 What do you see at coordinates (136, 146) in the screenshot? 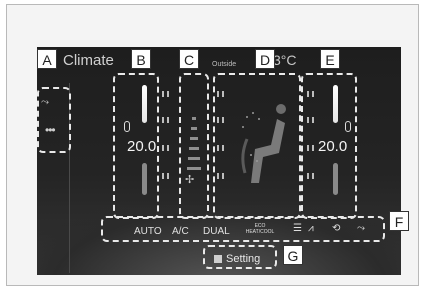
I see `region-b-outline` at bounding box center [136, 146].